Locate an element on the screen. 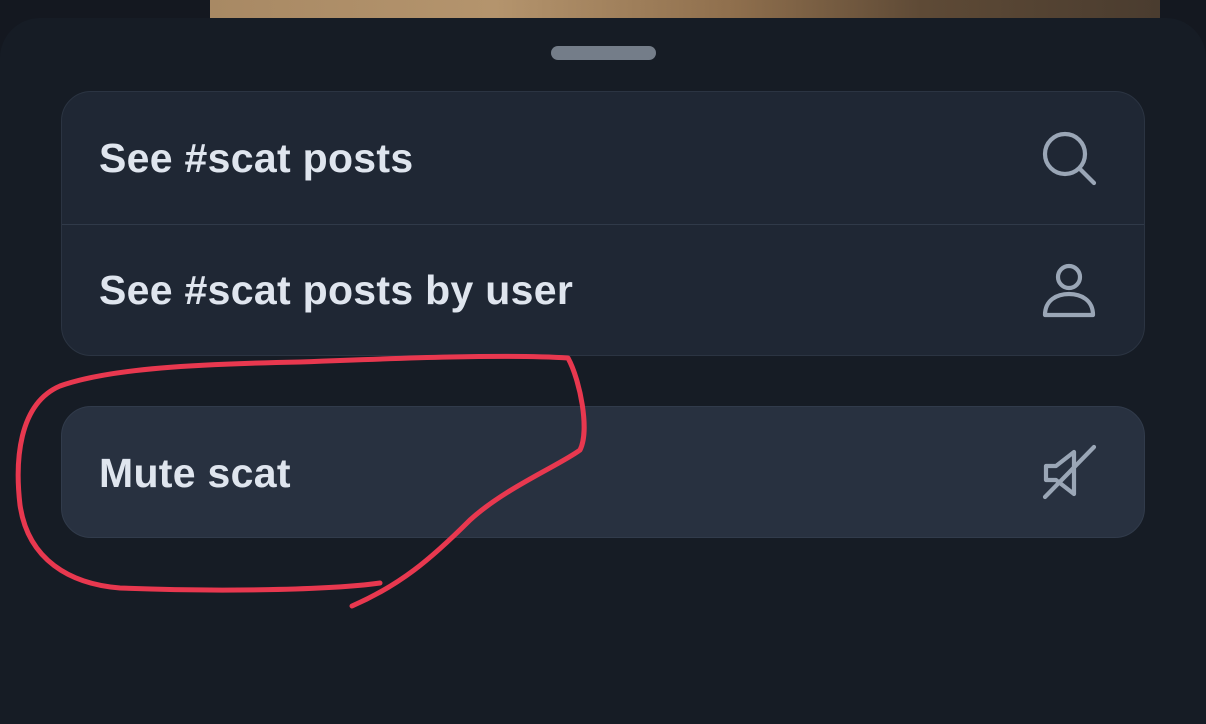 The image size is (1206, 724). search-icon is located at coordinates (1069, 158).